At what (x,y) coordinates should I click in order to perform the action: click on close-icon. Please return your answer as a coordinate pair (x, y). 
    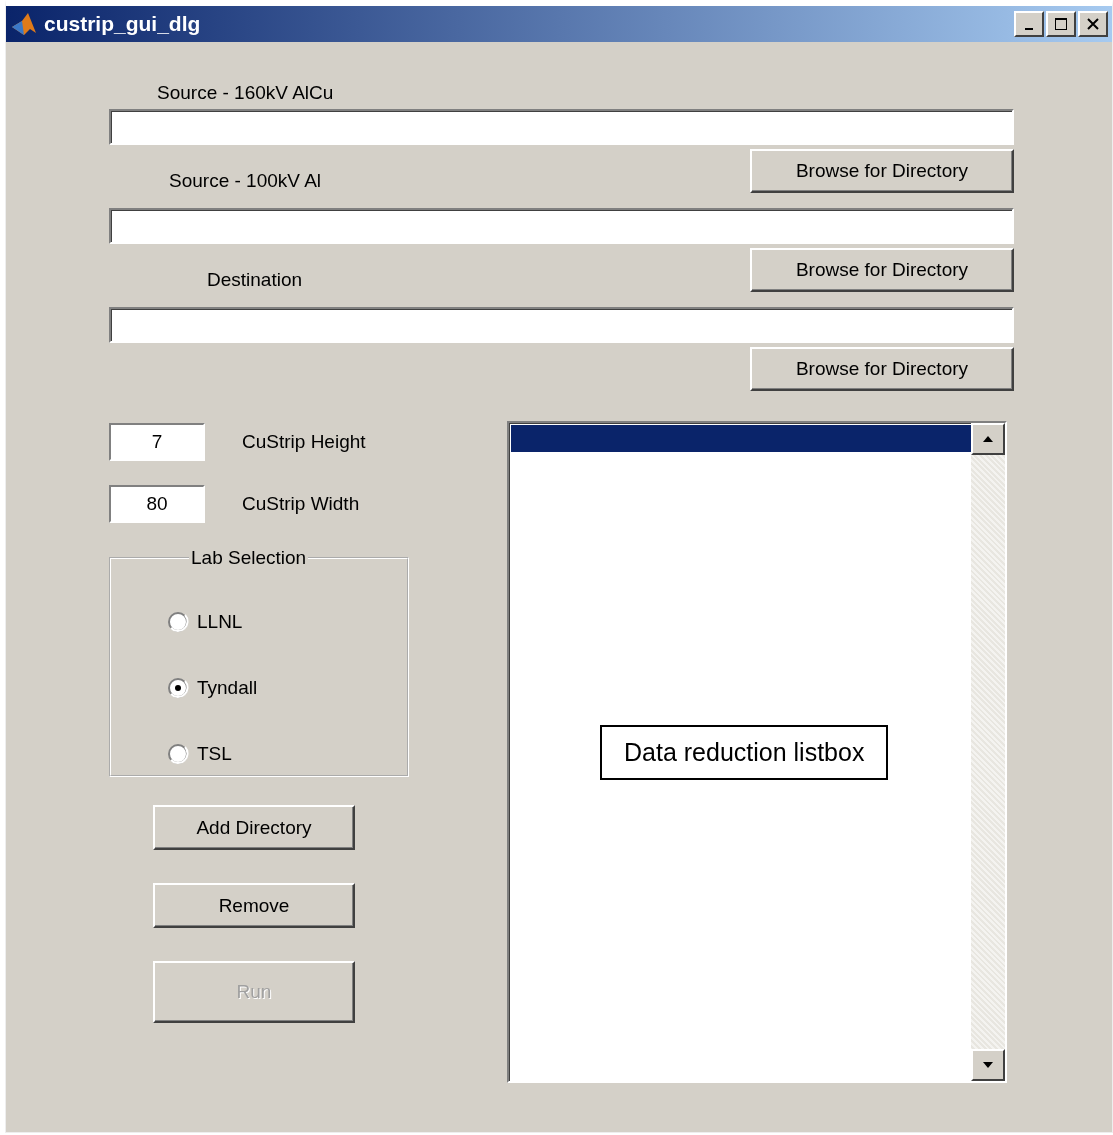
    Looking at the image, I should click on (1093, 24).